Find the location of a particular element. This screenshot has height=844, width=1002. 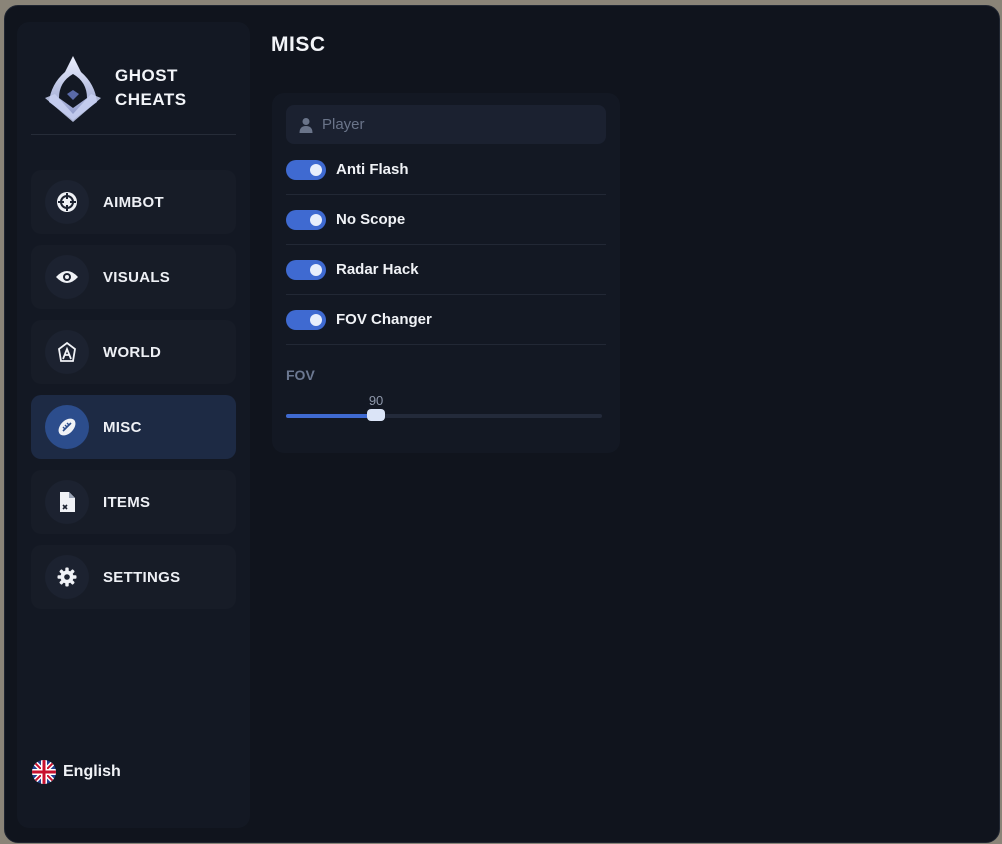

sidebar-item-label: SETTINGS is located at coordinates (142, 577).